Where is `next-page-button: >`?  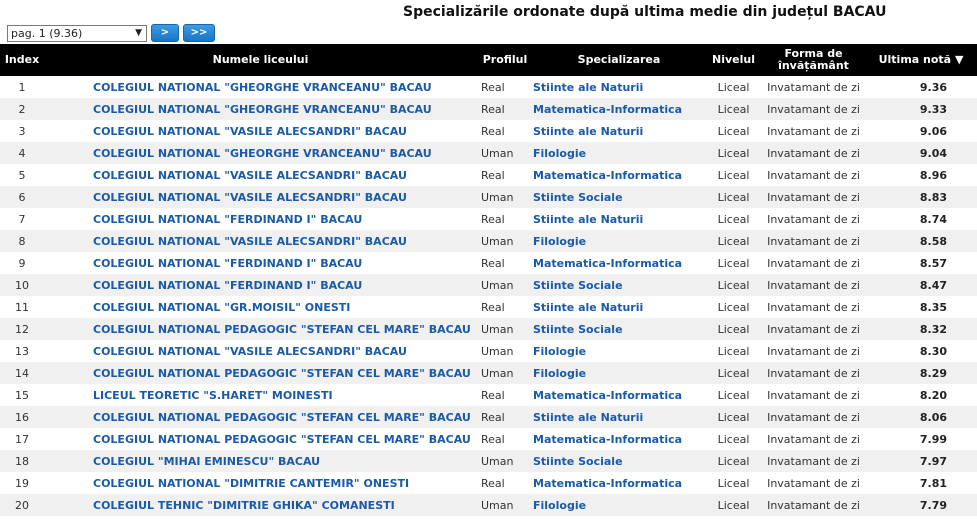
next-page-button: > is located at coordinates (165, 33).